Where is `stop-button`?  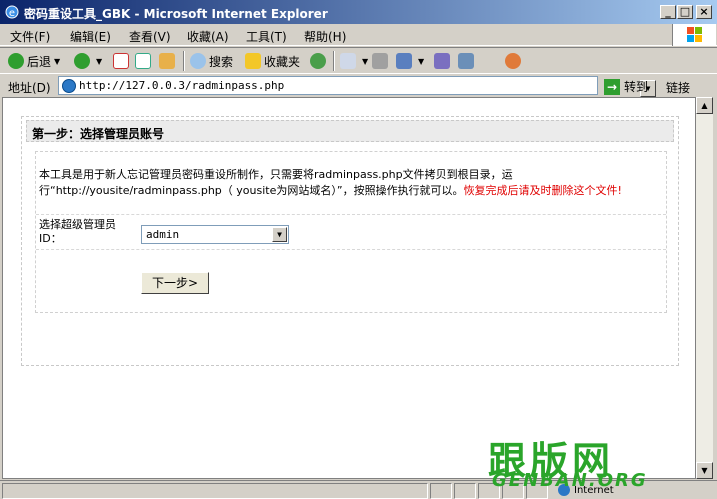 stop-button is located at coordinates (122, 61).